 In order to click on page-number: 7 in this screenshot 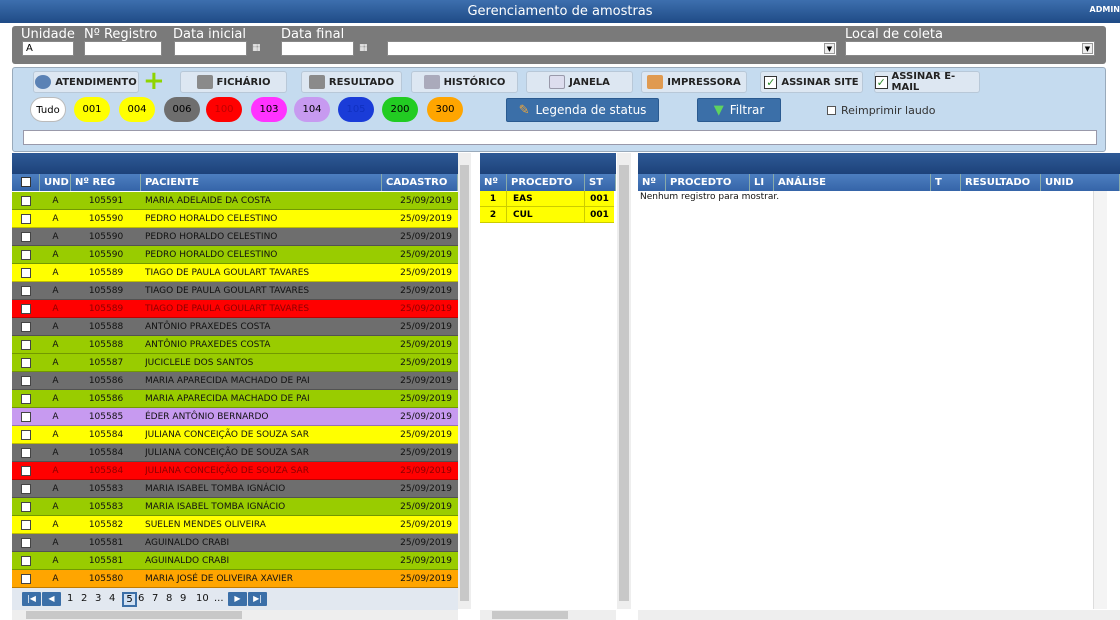, I will do `click(155, 598)`.